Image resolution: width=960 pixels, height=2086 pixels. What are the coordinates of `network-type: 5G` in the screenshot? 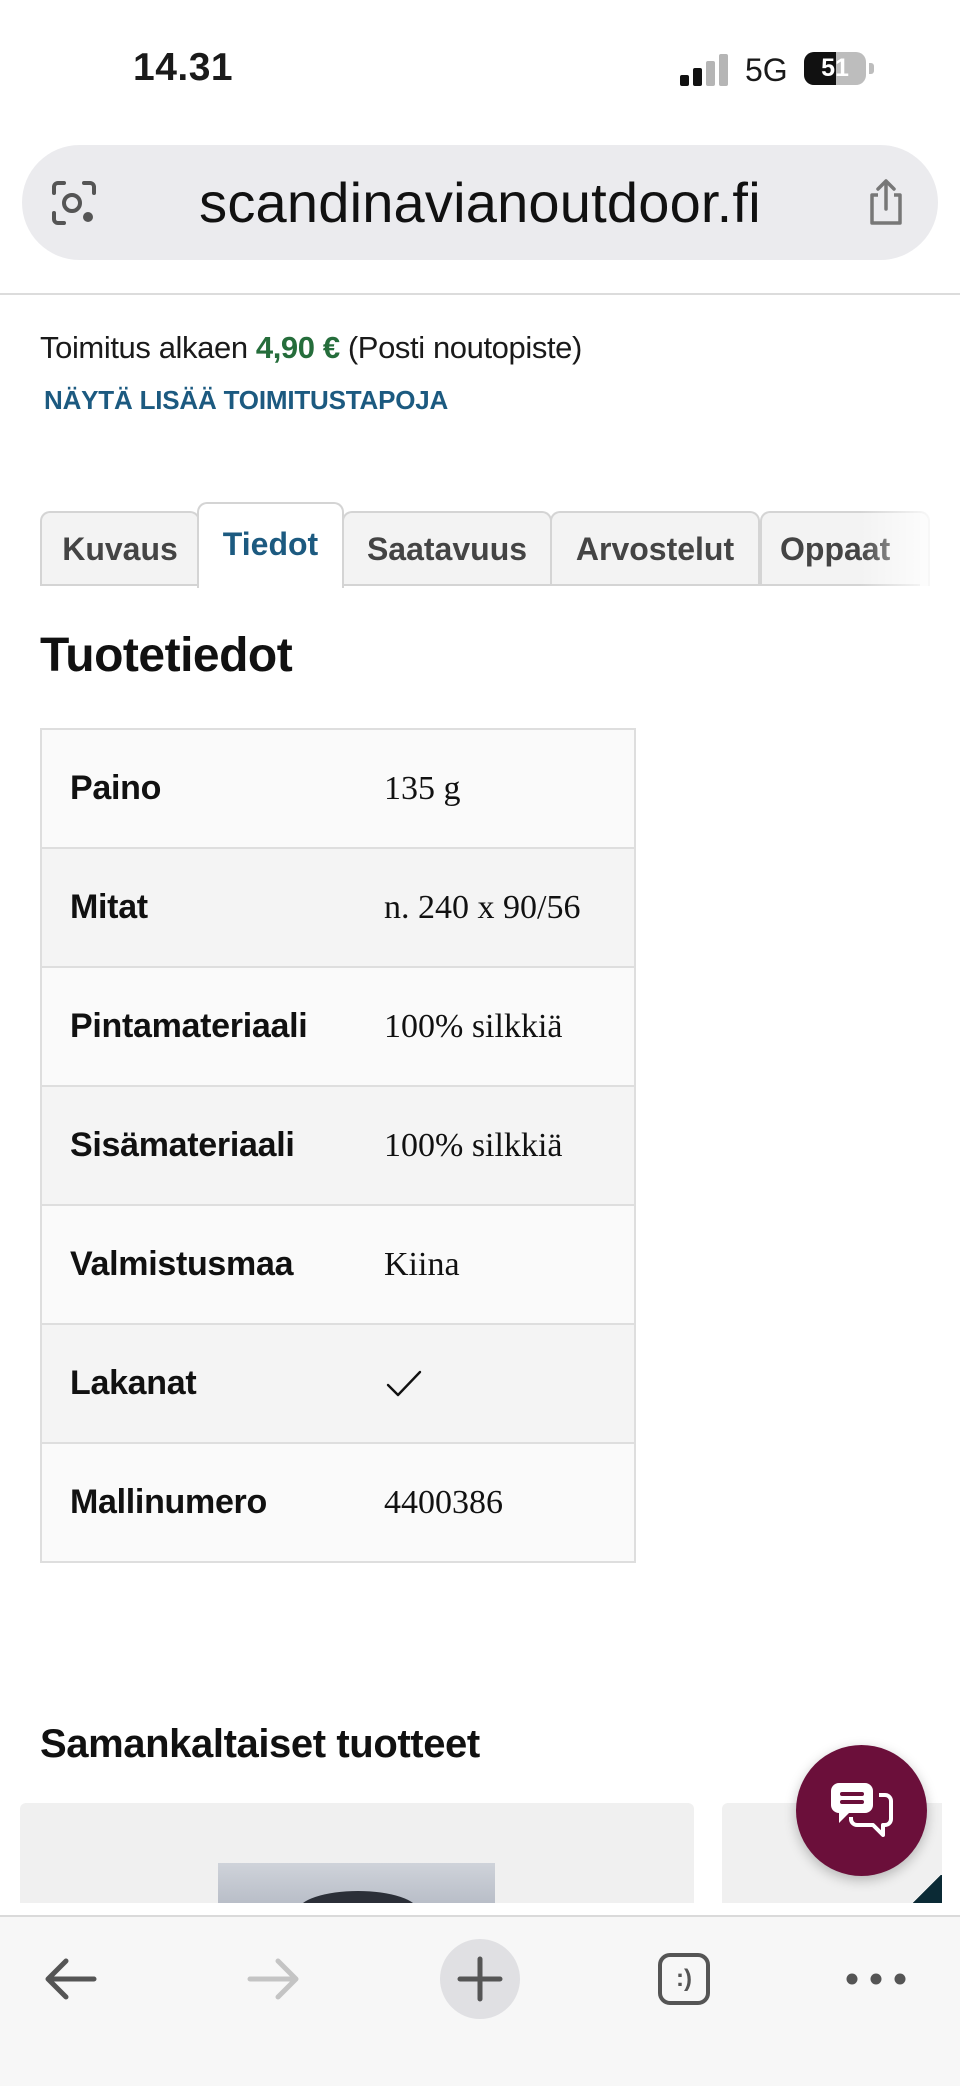 It's located at (766, 70).